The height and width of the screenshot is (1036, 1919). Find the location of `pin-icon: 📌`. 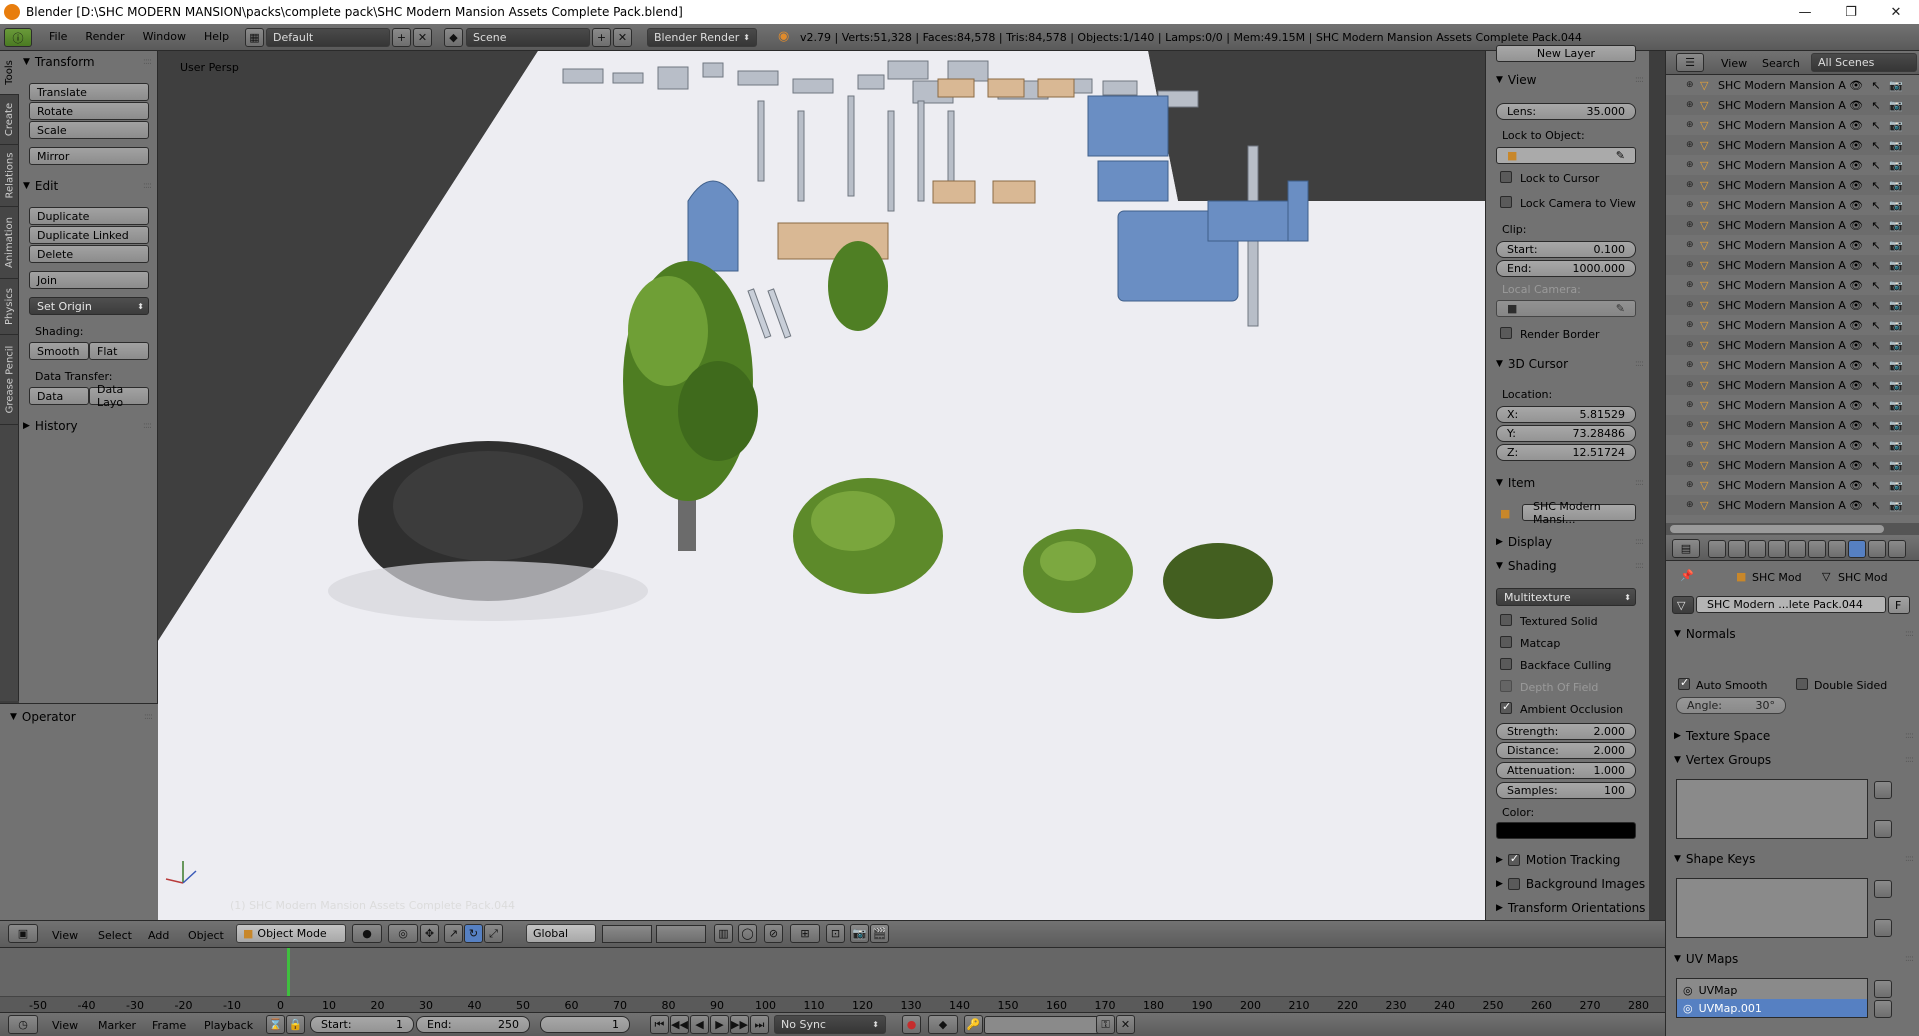

pin-icon: 📌 is located at coordinates (1687, 575).